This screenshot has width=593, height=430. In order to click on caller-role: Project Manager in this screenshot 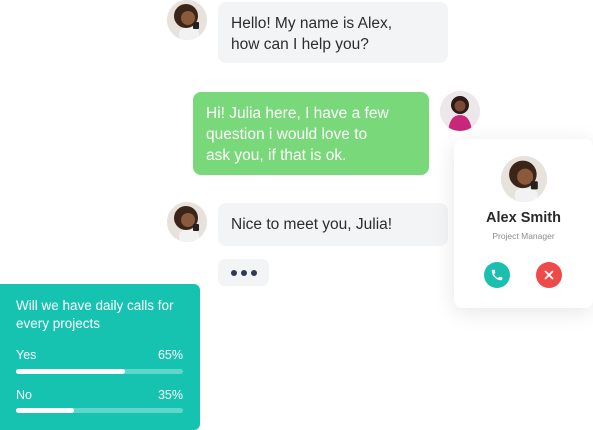, I will do `click(523, 236)`.